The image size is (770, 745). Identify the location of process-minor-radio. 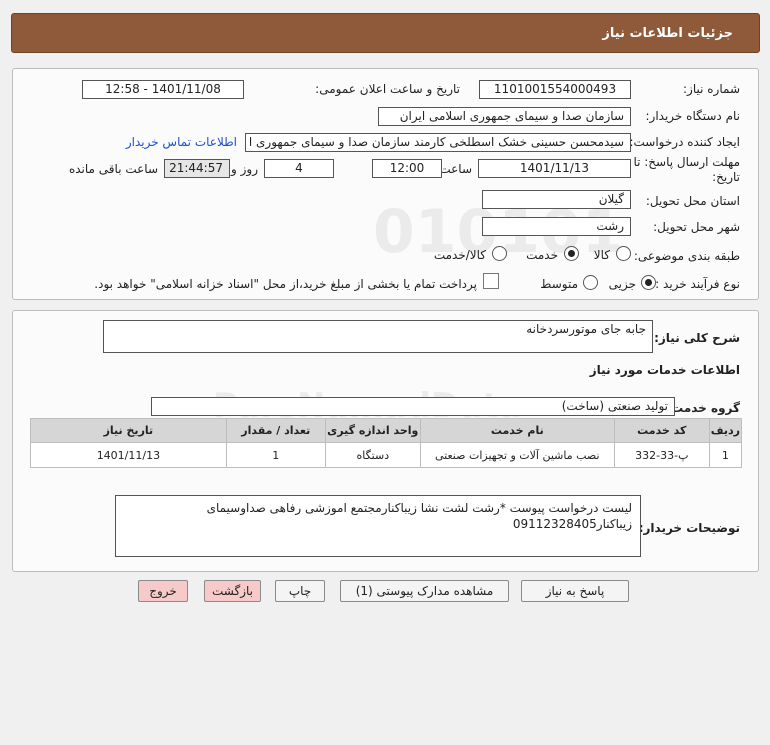
(648, 282).